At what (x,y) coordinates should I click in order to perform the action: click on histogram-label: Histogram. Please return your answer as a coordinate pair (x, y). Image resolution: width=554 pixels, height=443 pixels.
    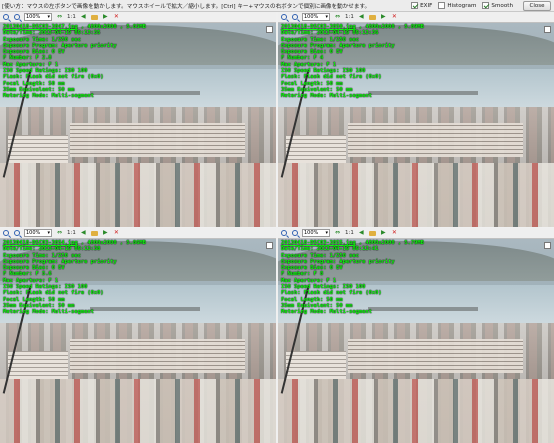
    Looking at the image, I should click on (462, 5).